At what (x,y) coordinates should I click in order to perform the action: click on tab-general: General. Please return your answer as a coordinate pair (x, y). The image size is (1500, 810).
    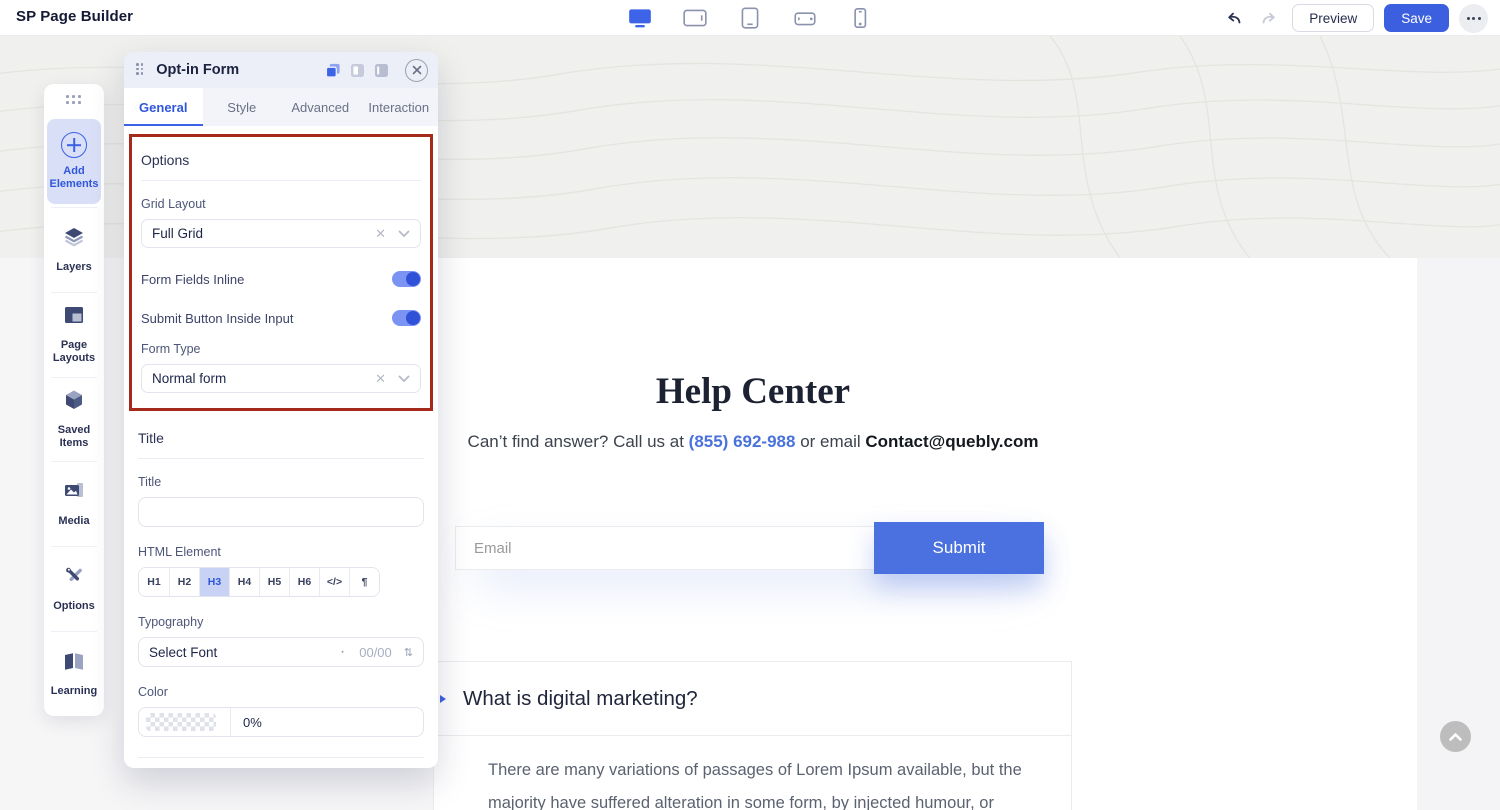
    Looking at the image, I should click on (163, 107).